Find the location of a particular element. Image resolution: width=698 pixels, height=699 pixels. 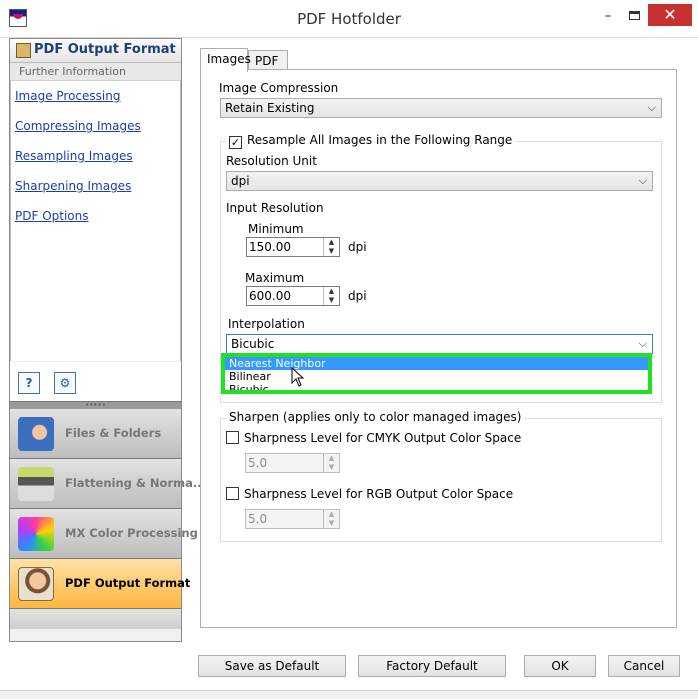

maximum-stepper: ▲ ▼ is located at coordinates (331, 296).